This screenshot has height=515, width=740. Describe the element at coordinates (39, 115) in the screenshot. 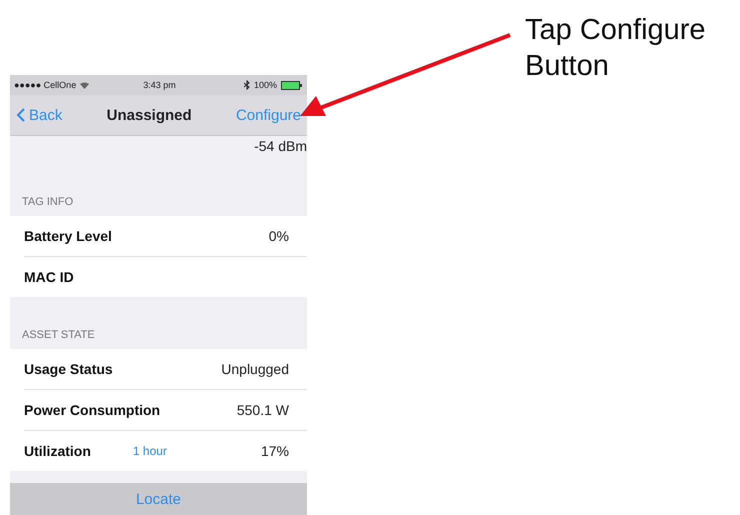

I see `back-button: Back` at that location.